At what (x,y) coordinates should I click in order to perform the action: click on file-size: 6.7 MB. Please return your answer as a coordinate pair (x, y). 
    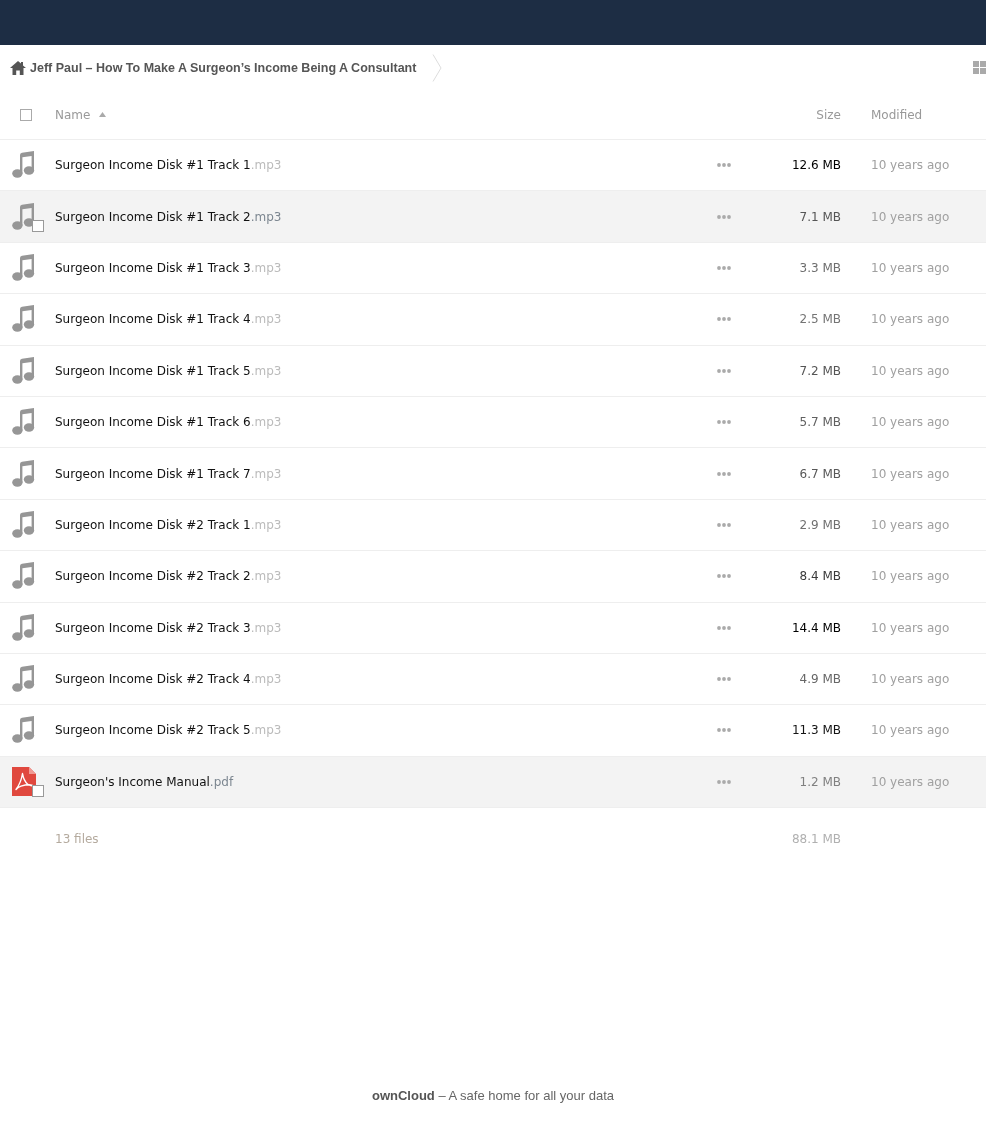
    Looking at the image, I should click on (820, 473).